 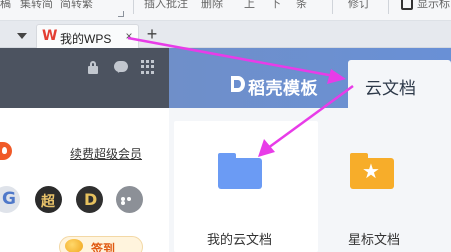 I want to click on wps-logo-icon: W, so click(x=50, y=36).